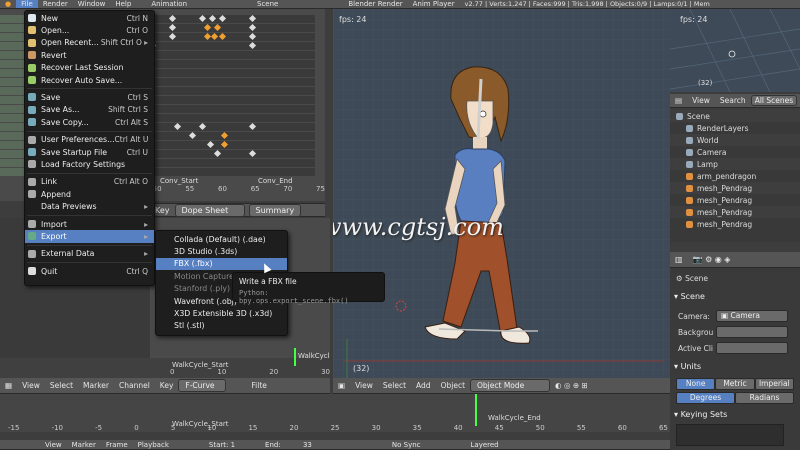  I want to click on anim-player-button: Anim Player, so click(434, 4).